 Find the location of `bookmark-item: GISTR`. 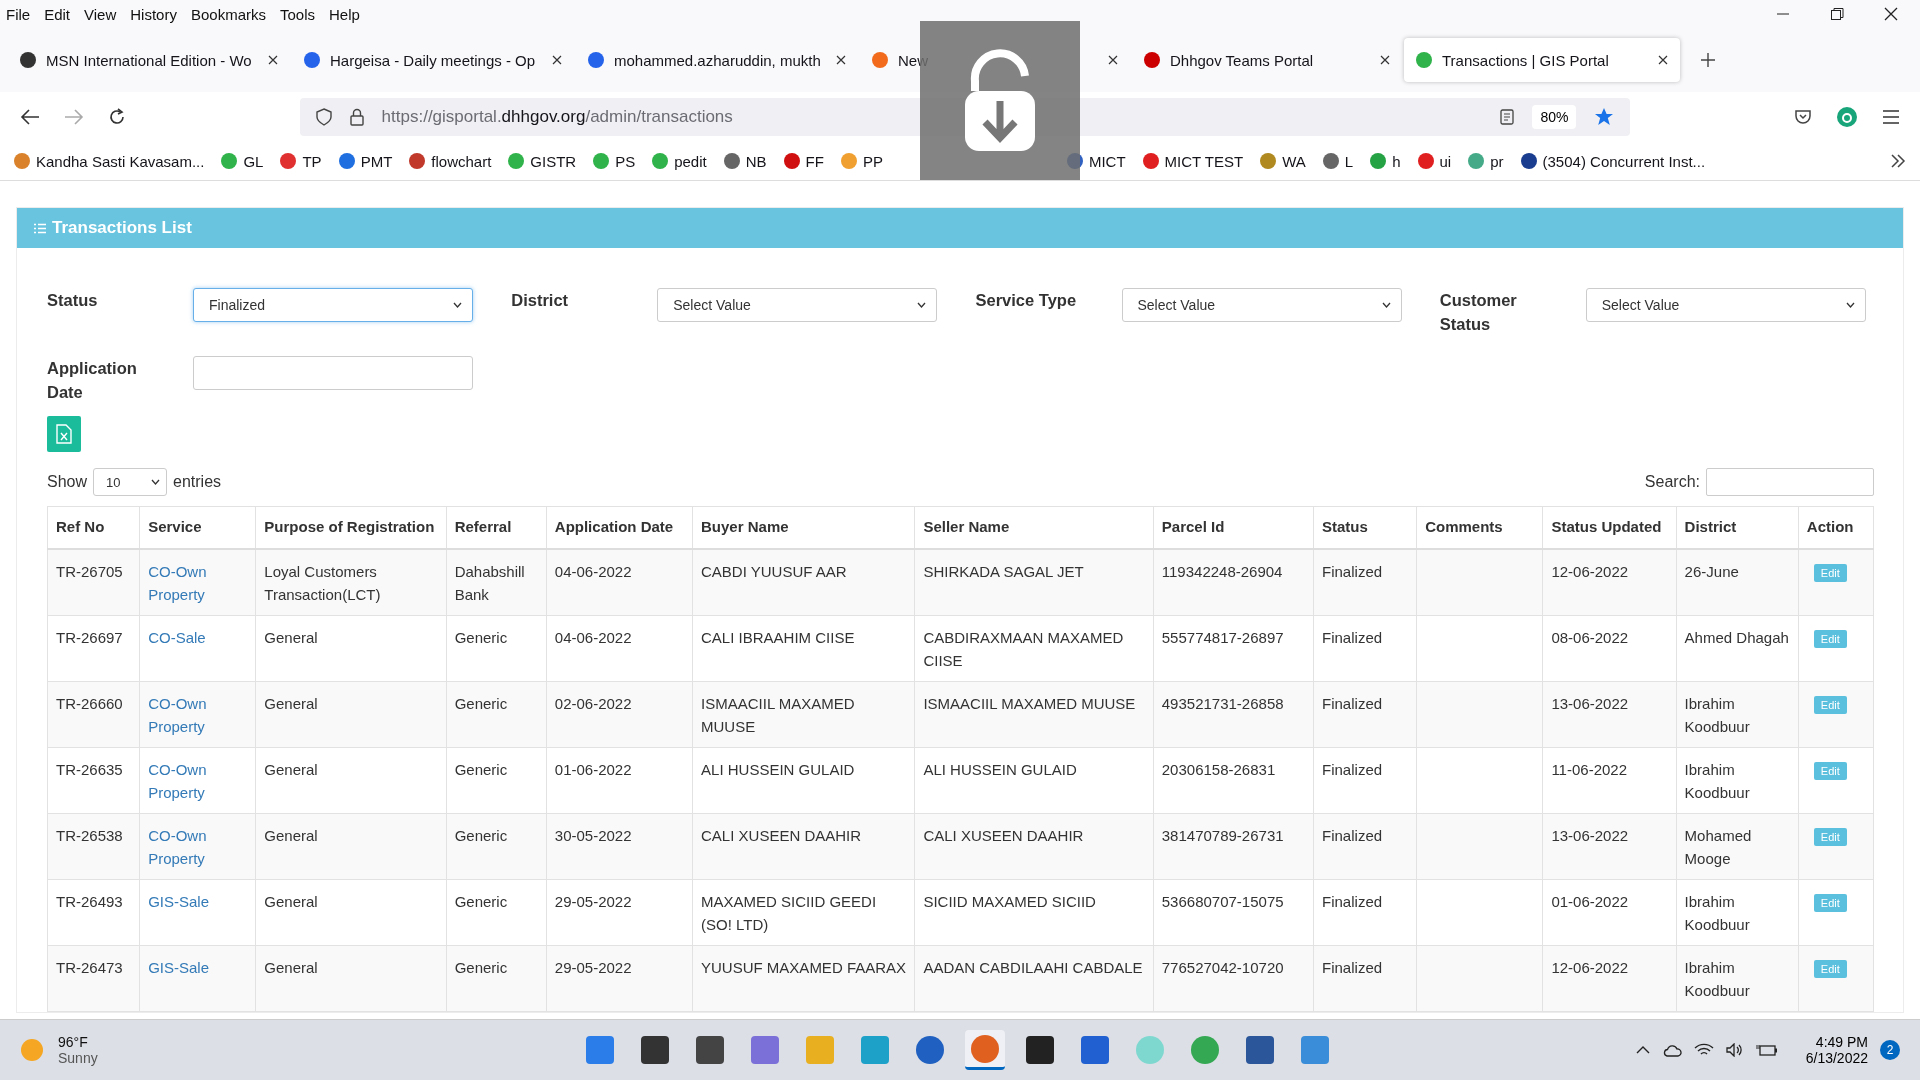

bookmark-item: GISTR is located at coordinates (542, 161).